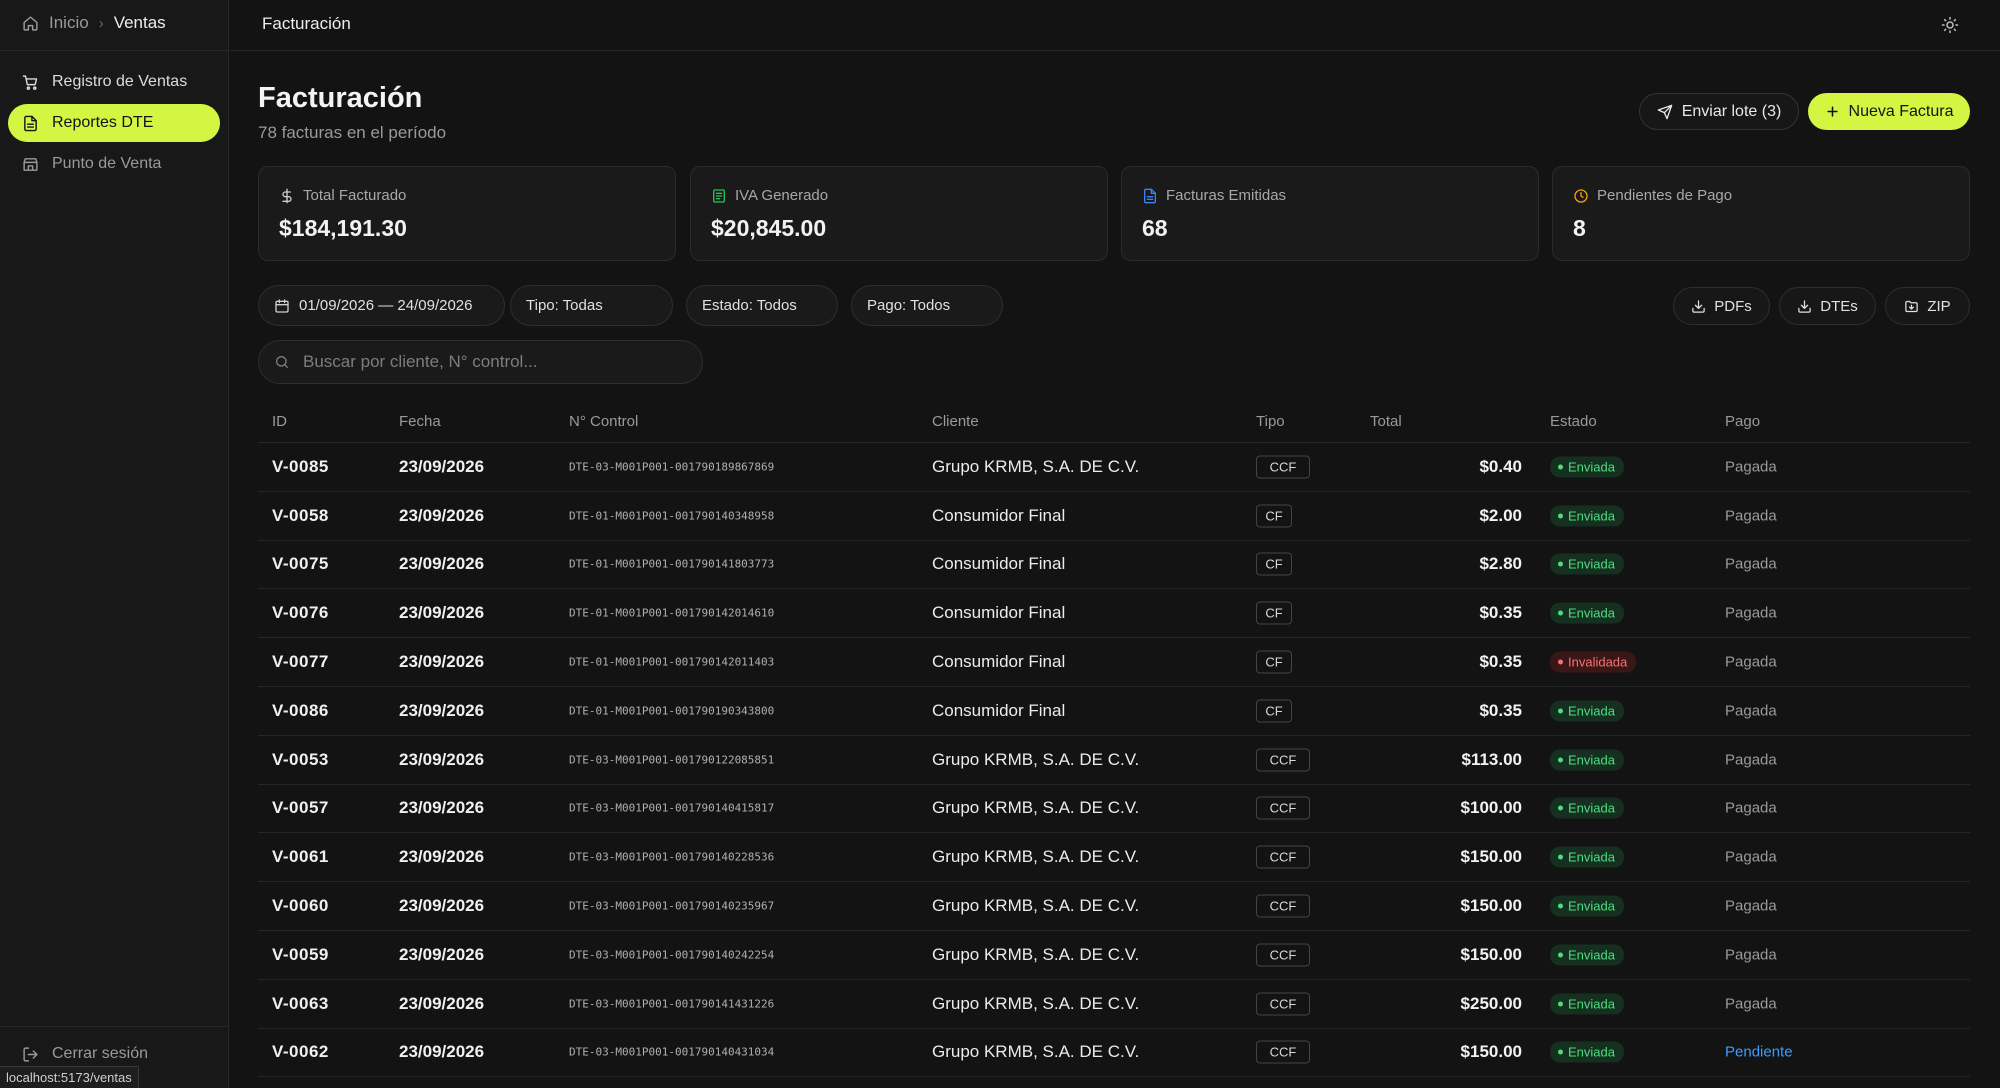  Describe the element at coordinates (719, 195) in the screenshot. I see `receipt-icon` at that location.